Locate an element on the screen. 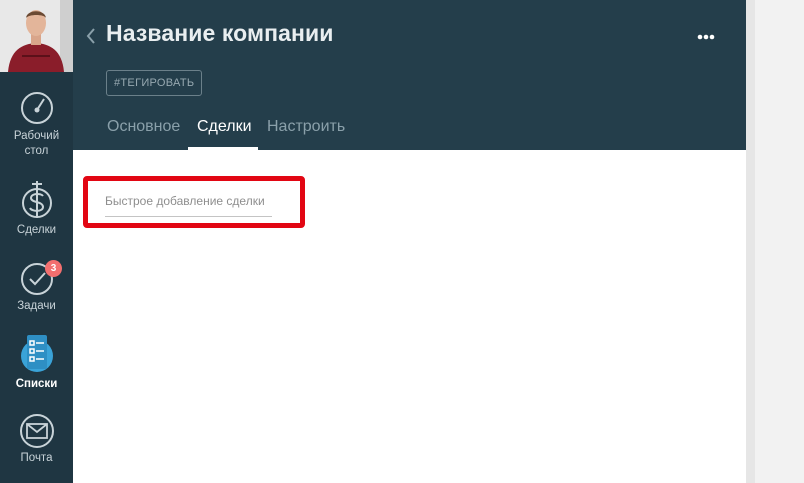 This screenshot has width=804, height=483. tab-main: Основное is located at coordinates (143, 134).